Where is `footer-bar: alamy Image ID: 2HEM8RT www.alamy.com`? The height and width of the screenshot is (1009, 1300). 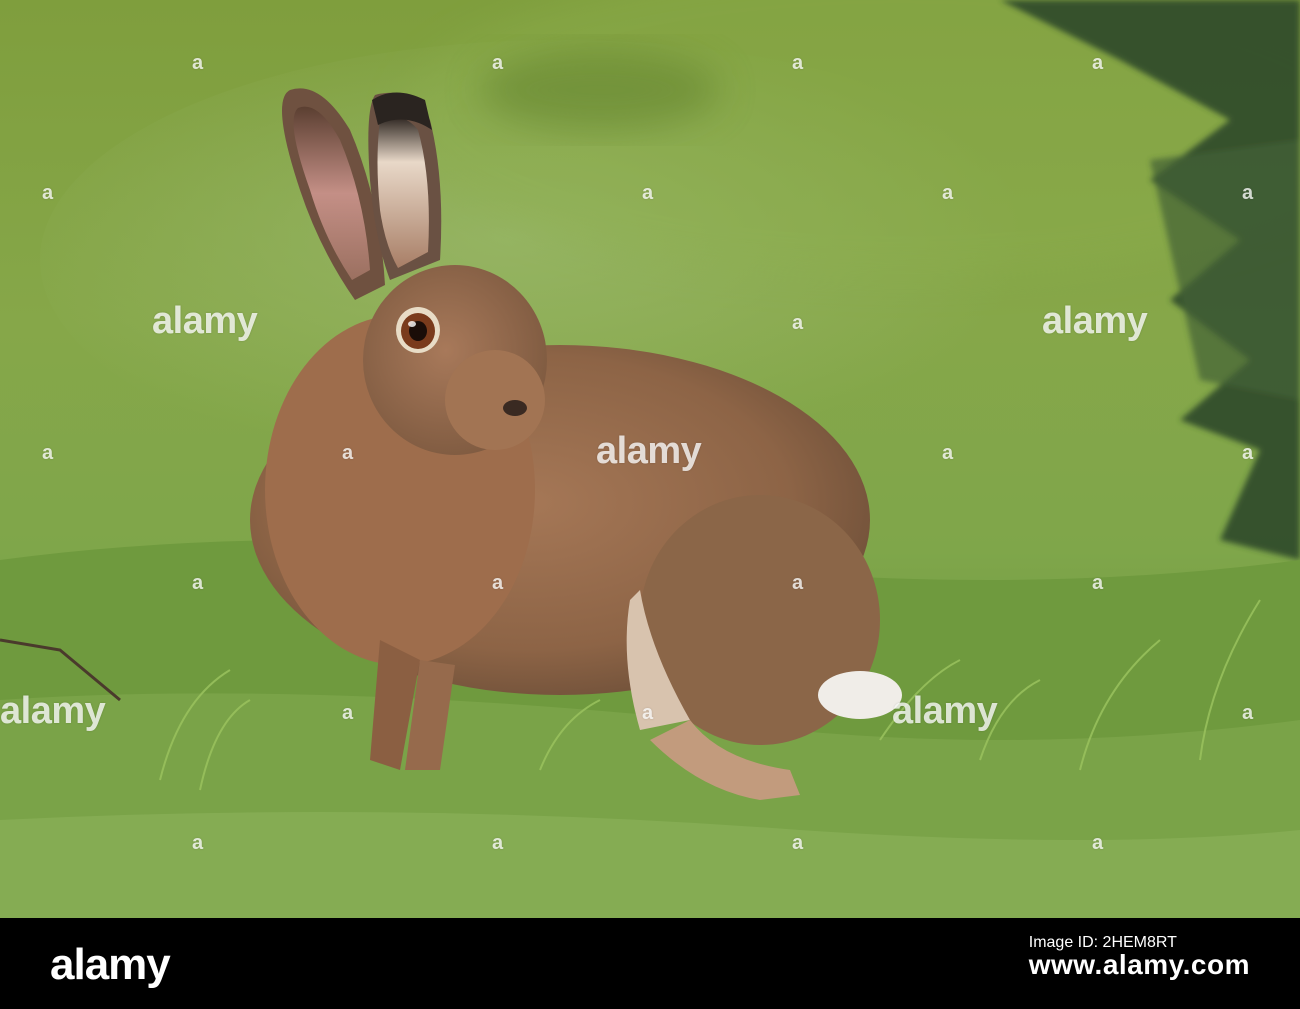 footer-bar: alamy Image ID: 2HEM8RT www.alamy.com is located at coordinates (650, 963).